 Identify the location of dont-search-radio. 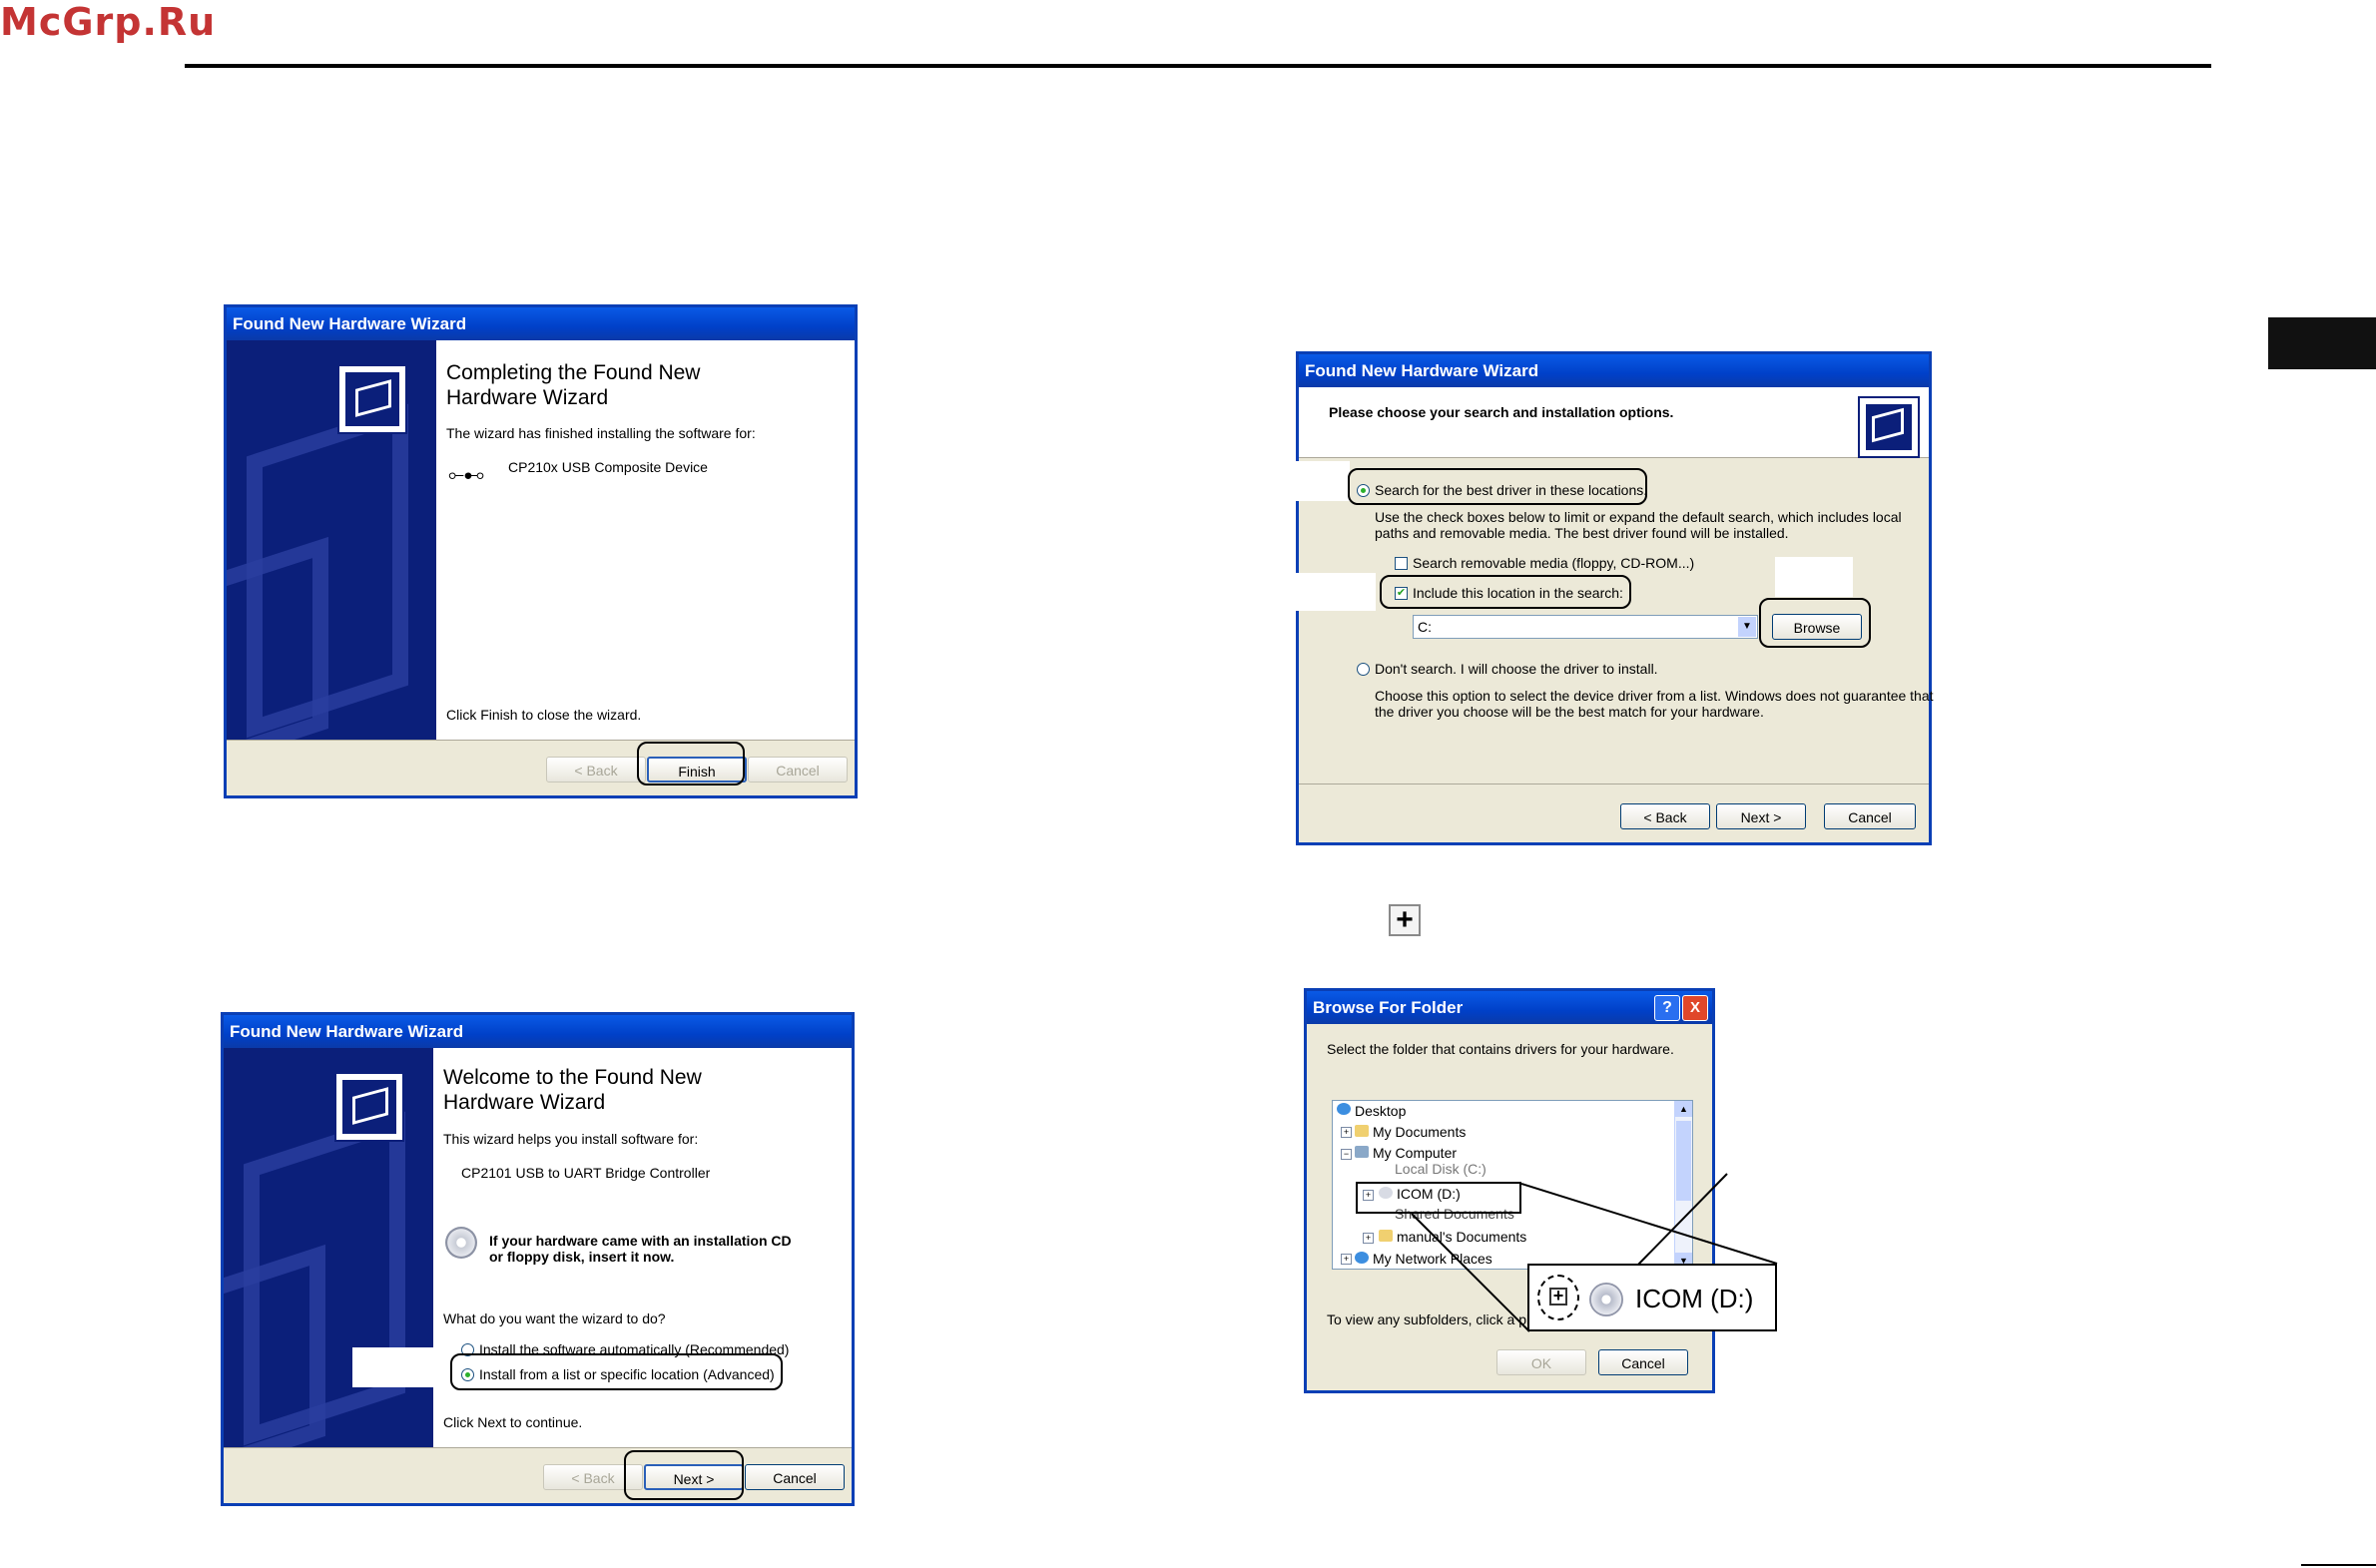
(1363, 669).